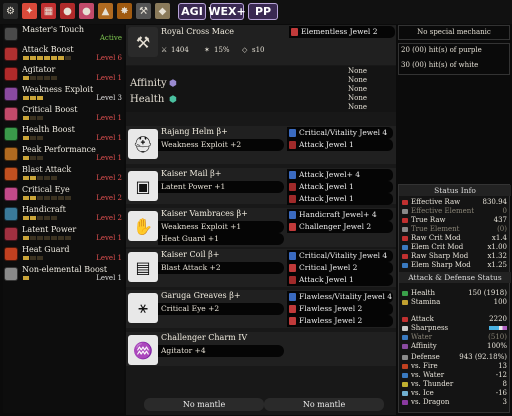 The width and height of the screenshot is (512, 416). I want to click on top-toolbar: ⚙ ✦ ▦ ● ● ▲ ✸ ⚒ ◆ AGI WEX+ PP, so click(256, 12).